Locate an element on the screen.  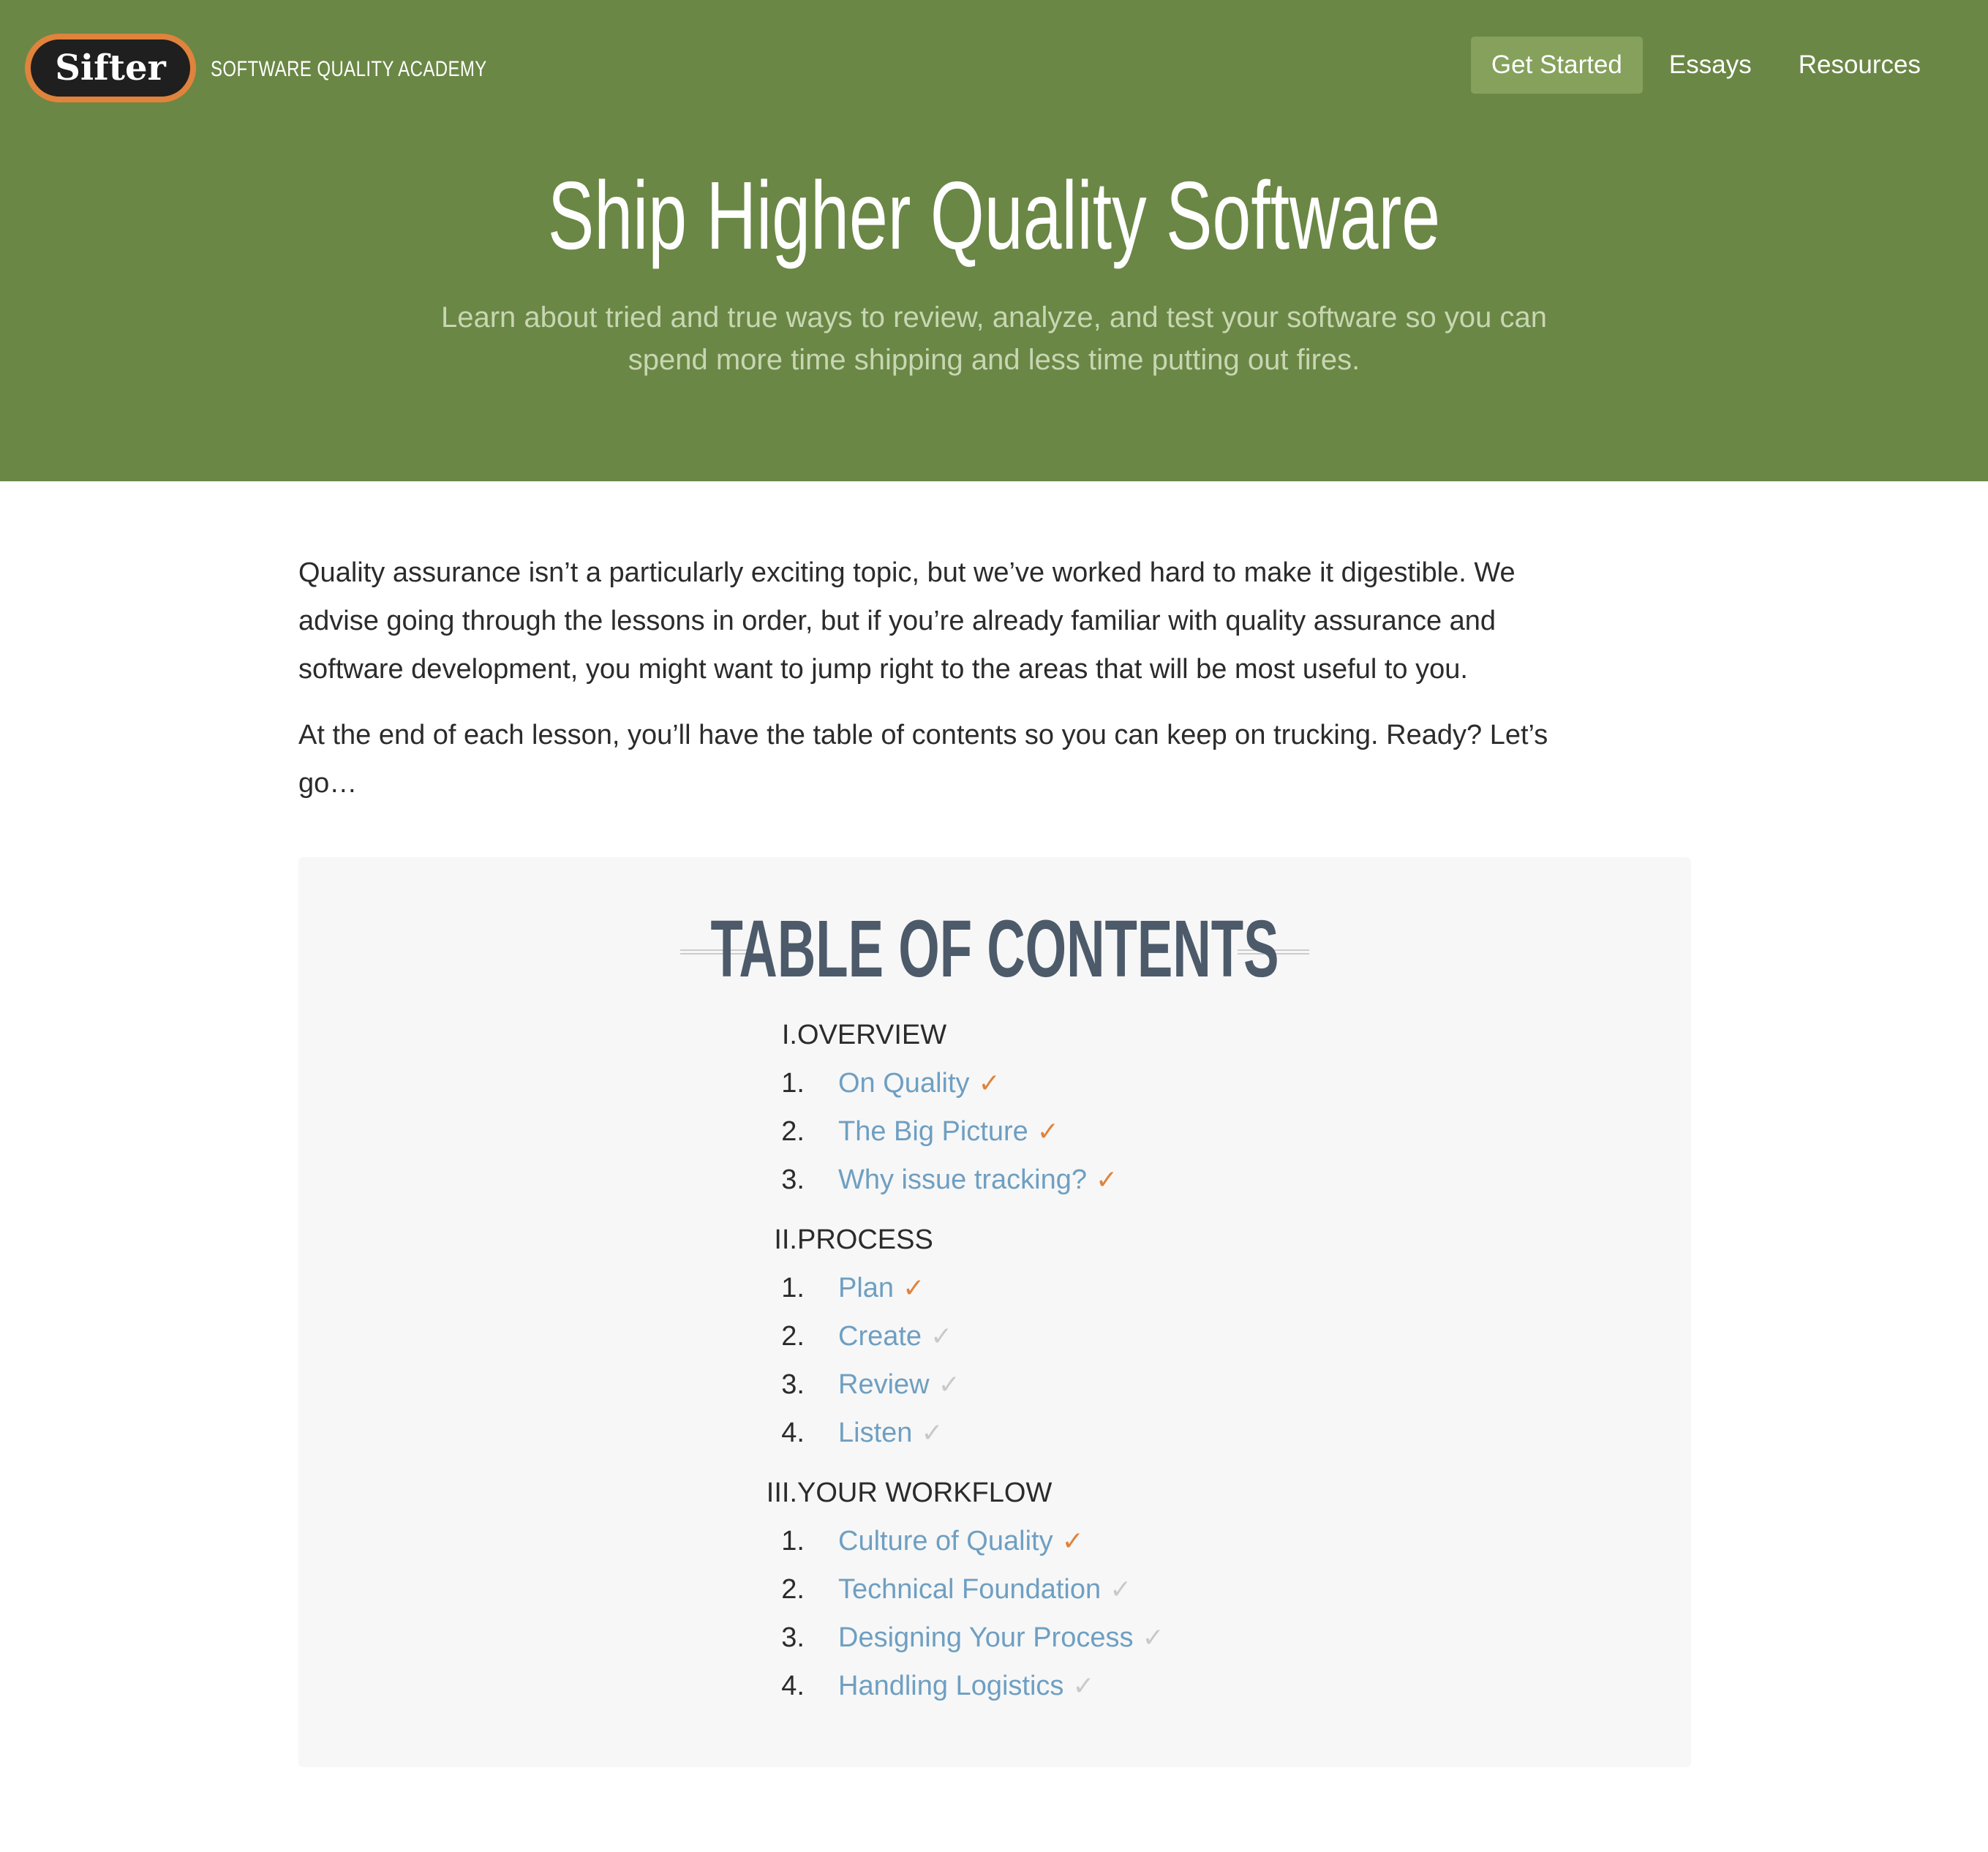
section-title: OVERVIEW is located at coordinates (872, 1035).